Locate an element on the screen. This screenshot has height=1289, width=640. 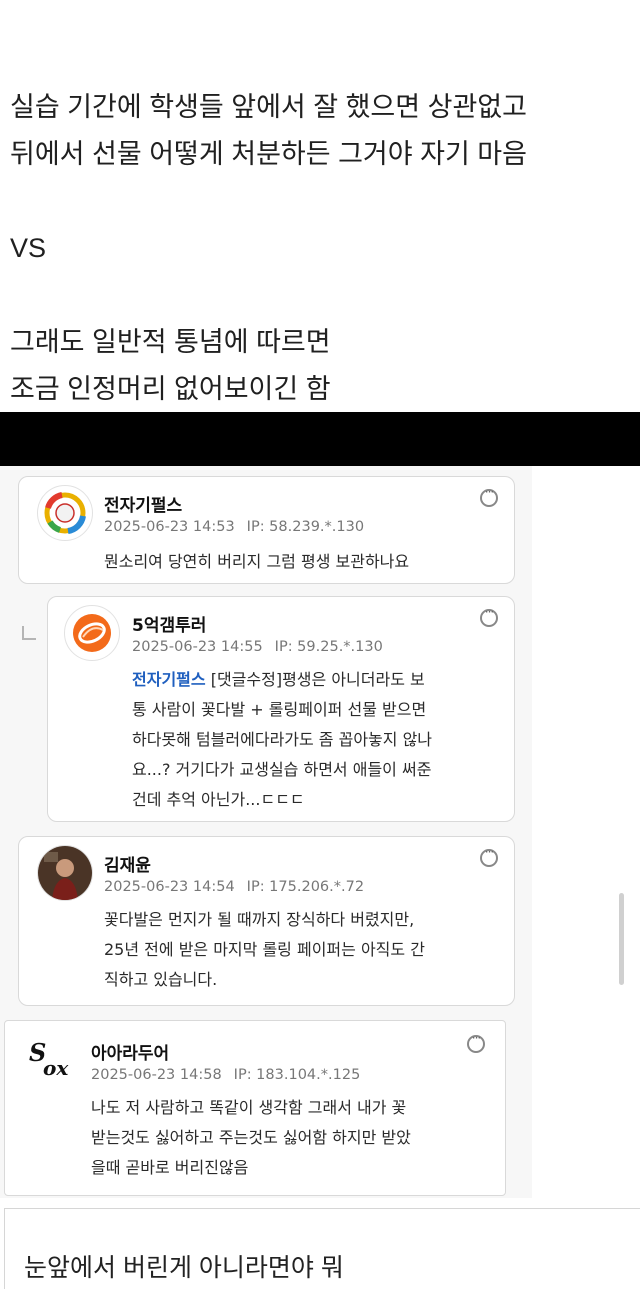
comment-meta: 2025-06-23 14:54 IP: 175.206.*.72 is located at coordinates (234, 887).